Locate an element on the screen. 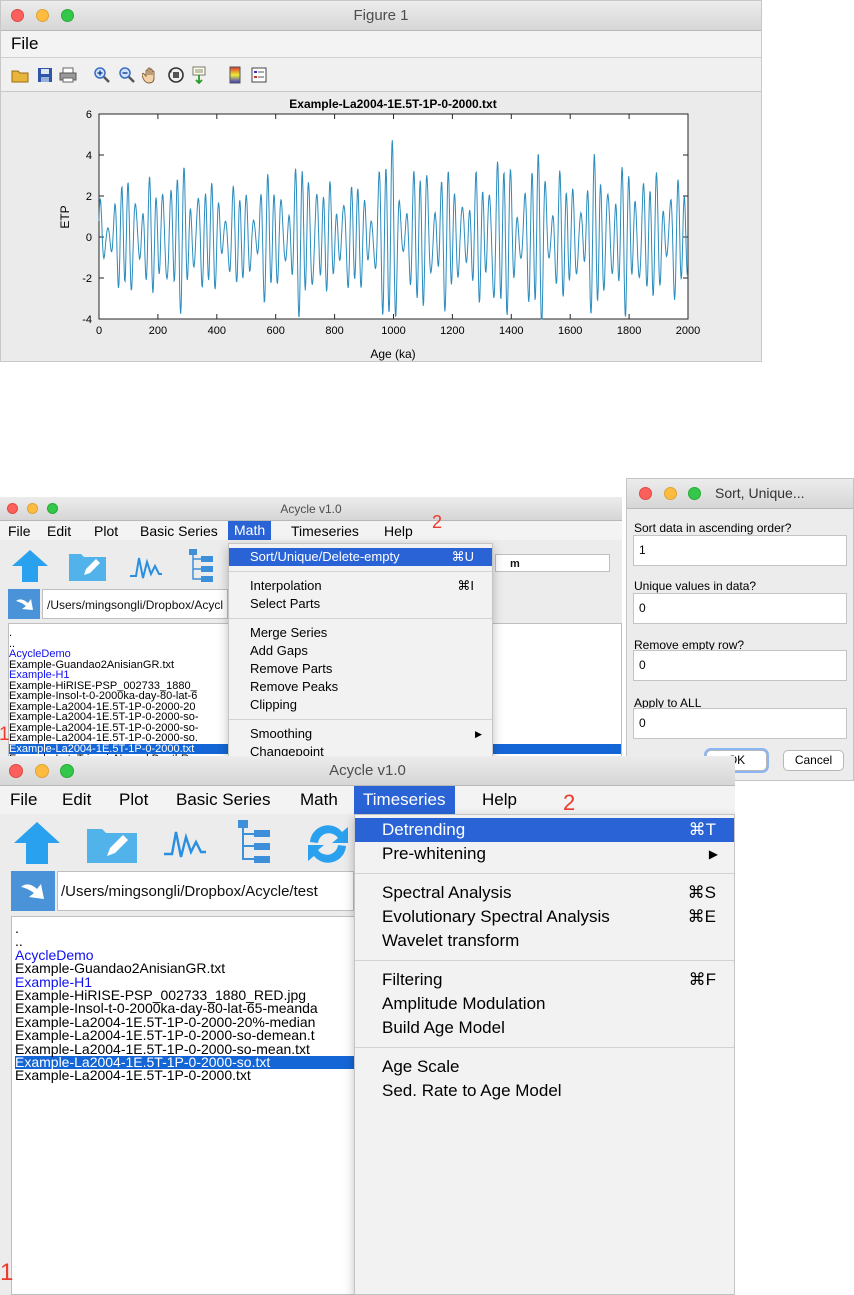 This screenshot has width=854, height=1295. menu-item-evolutionary-spectral-analysis: Evolutionary Spectral Analysis ⌘E is located at coordinates (544, 917).